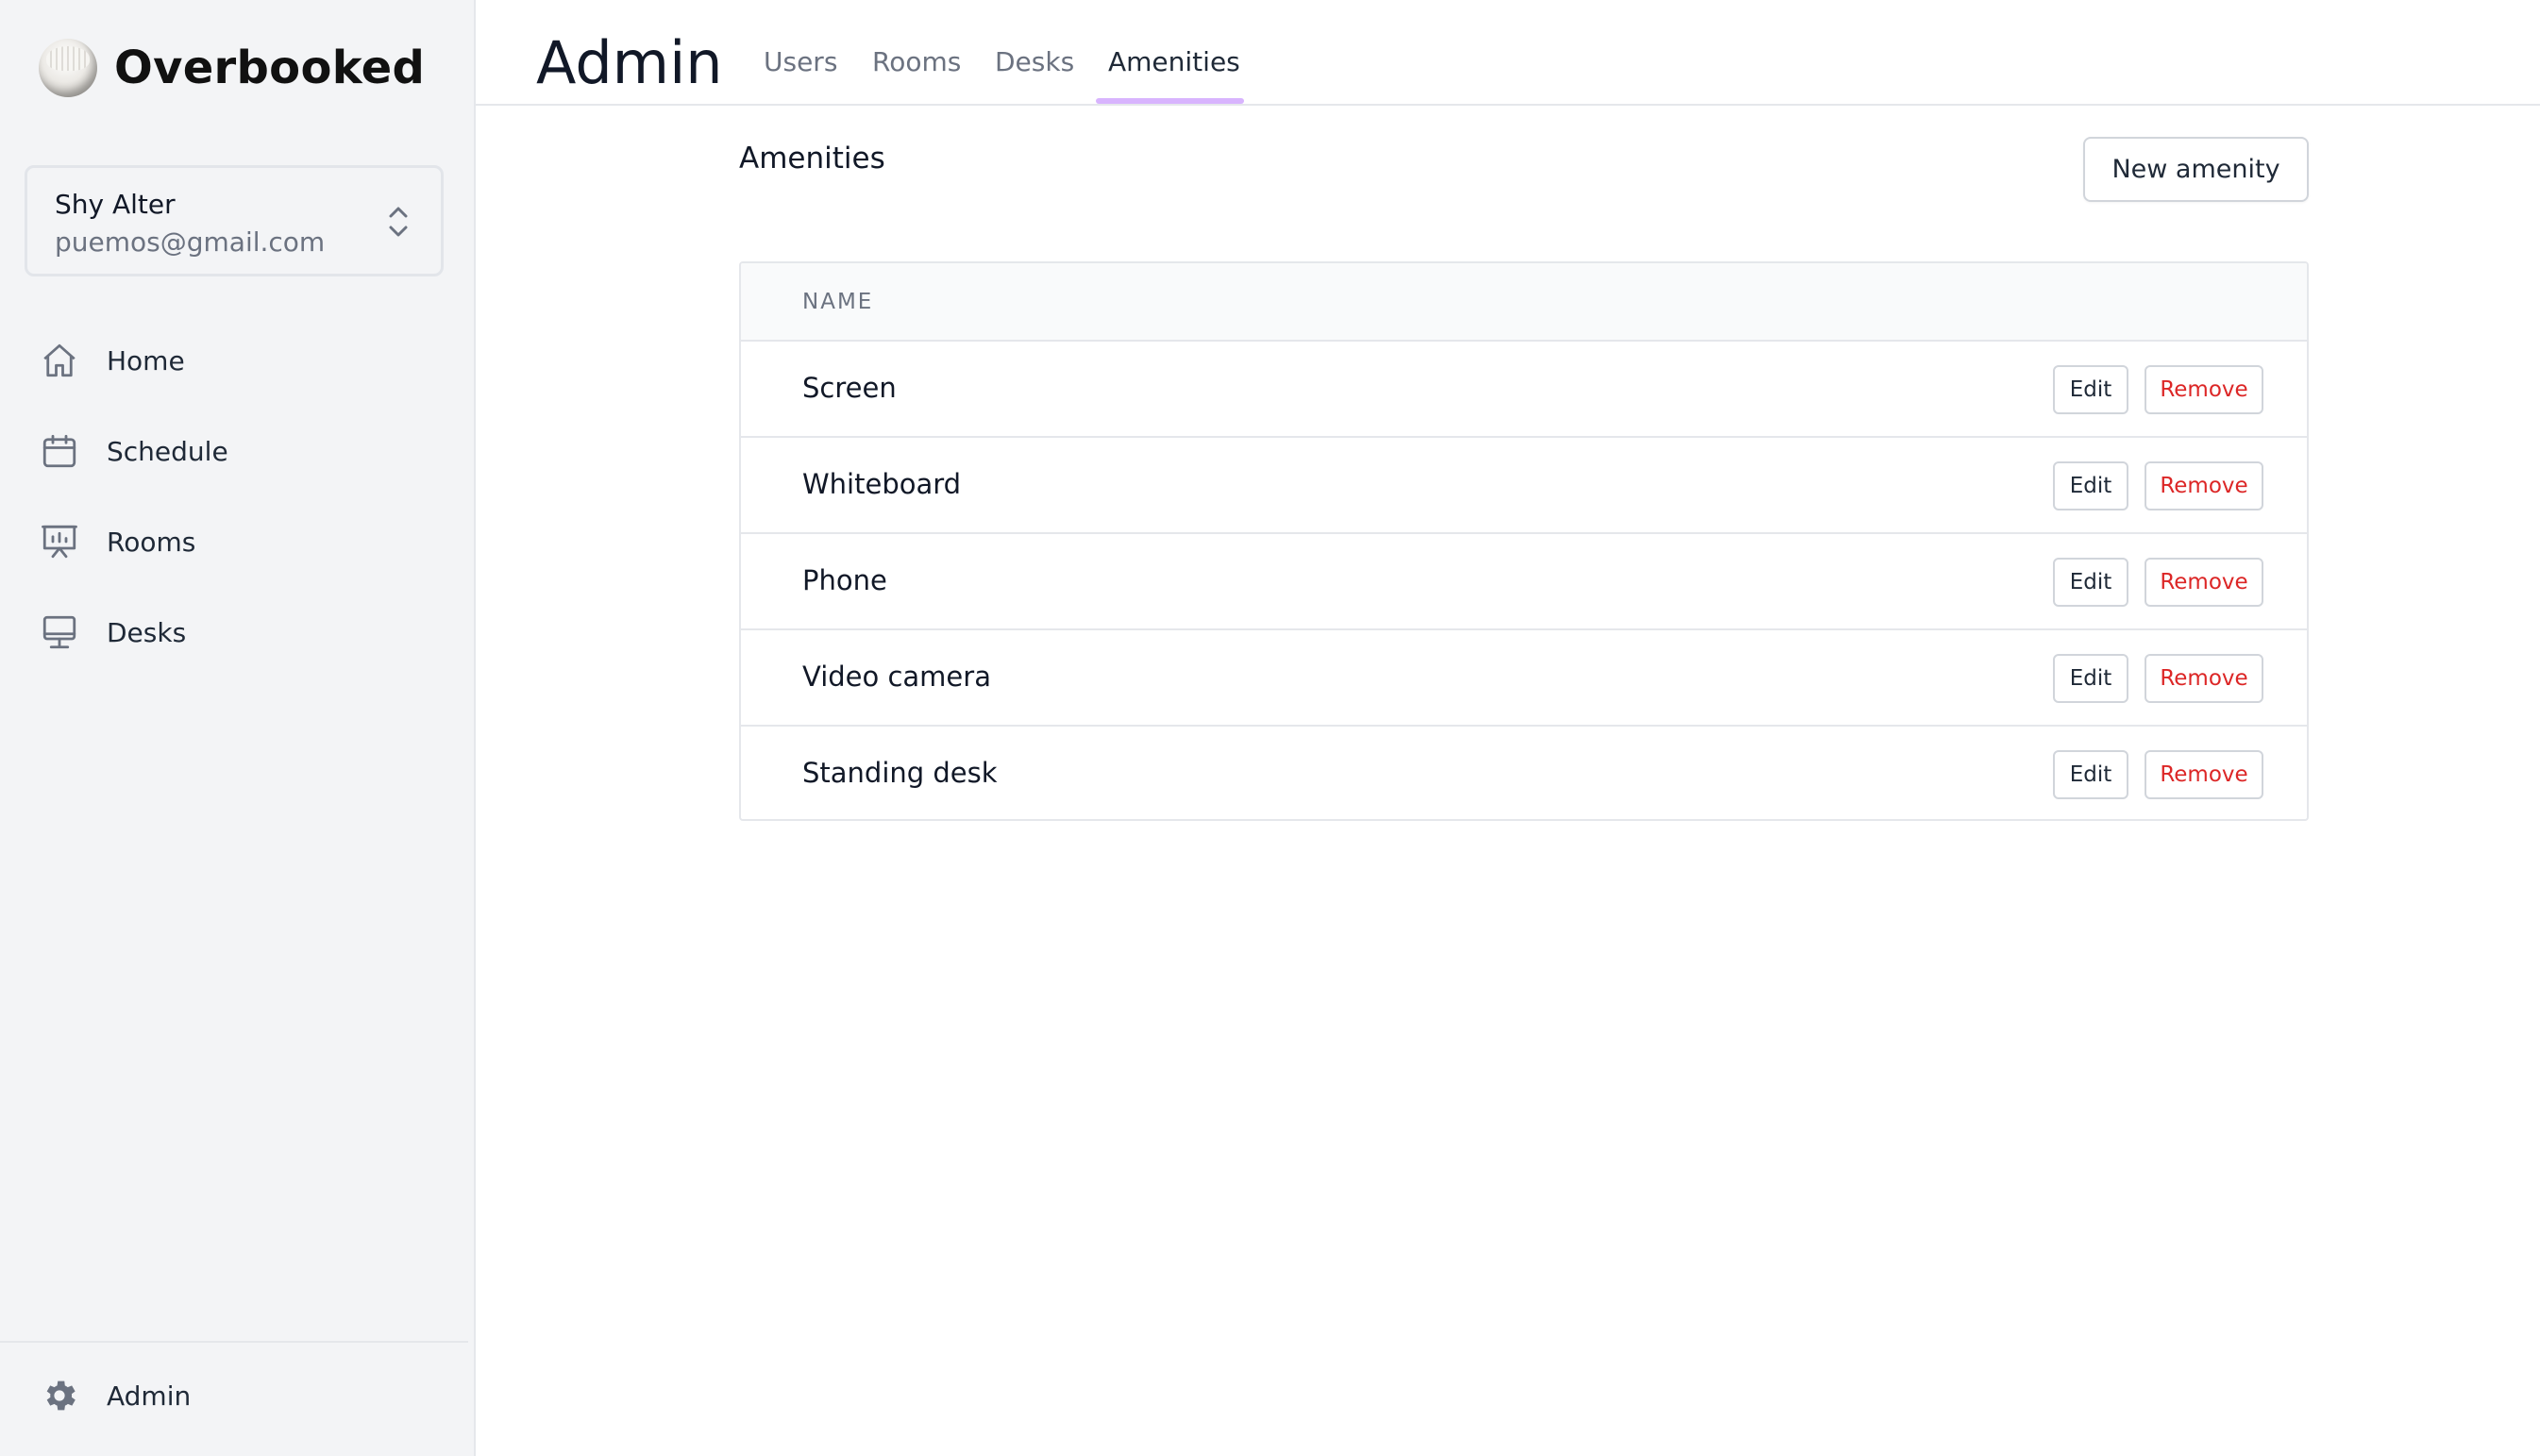 The width and height of the screenshot is (2540, 1456). I want to click on gear-icon, so click(60, 1395).